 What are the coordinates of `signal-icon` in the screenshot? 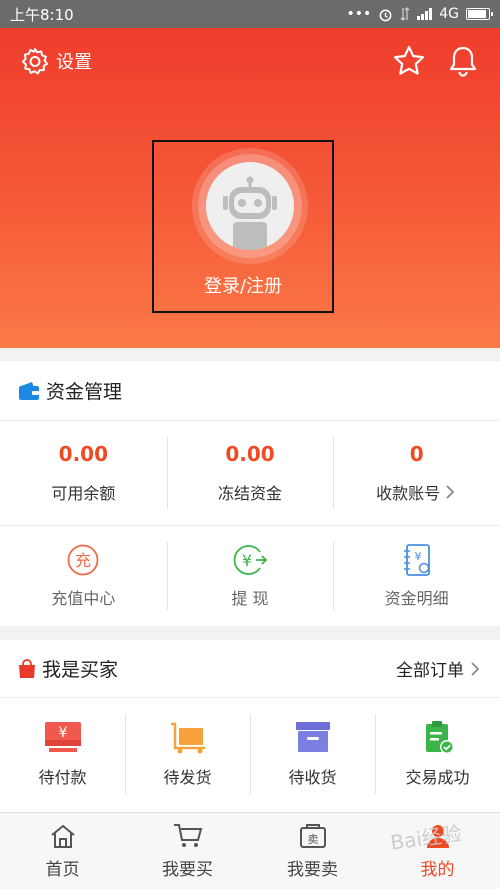 It's located at (425, 14).